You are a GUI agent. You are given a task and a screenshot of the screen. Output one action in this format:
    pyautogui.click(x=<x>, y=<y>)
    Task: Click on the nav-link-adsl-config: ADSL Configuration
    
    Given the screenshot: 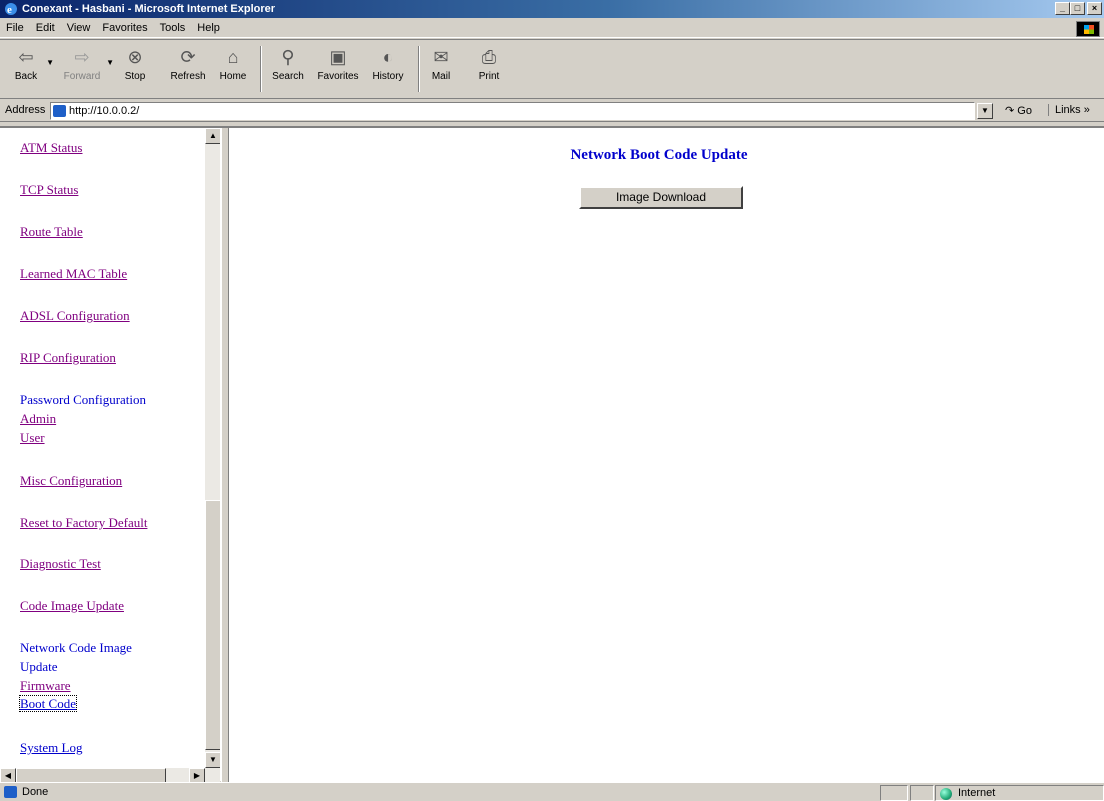 What is the action you would take?
    pyautogui.click(x=75, y=315)
    